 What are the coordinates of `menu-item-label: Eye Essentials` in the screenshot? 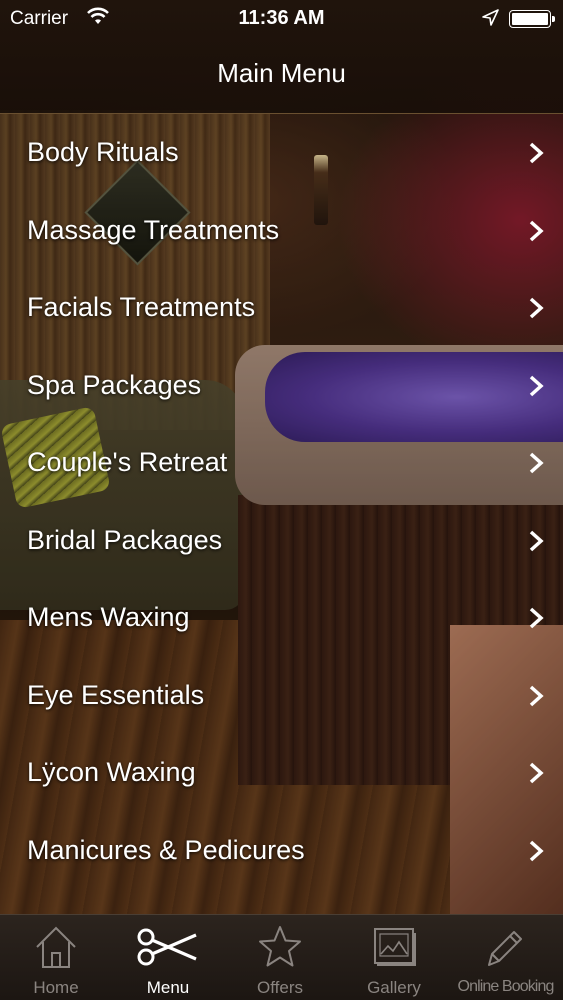 It's located at (116, 694).